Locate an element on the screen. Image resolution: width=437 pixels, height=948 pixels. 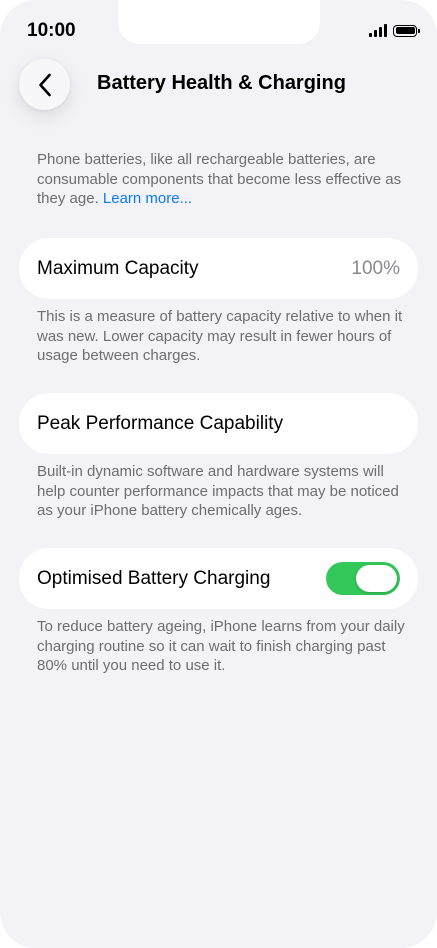
maximum-capacity-row: Maximum Capacity 100% is located at coordinates (218, 268).